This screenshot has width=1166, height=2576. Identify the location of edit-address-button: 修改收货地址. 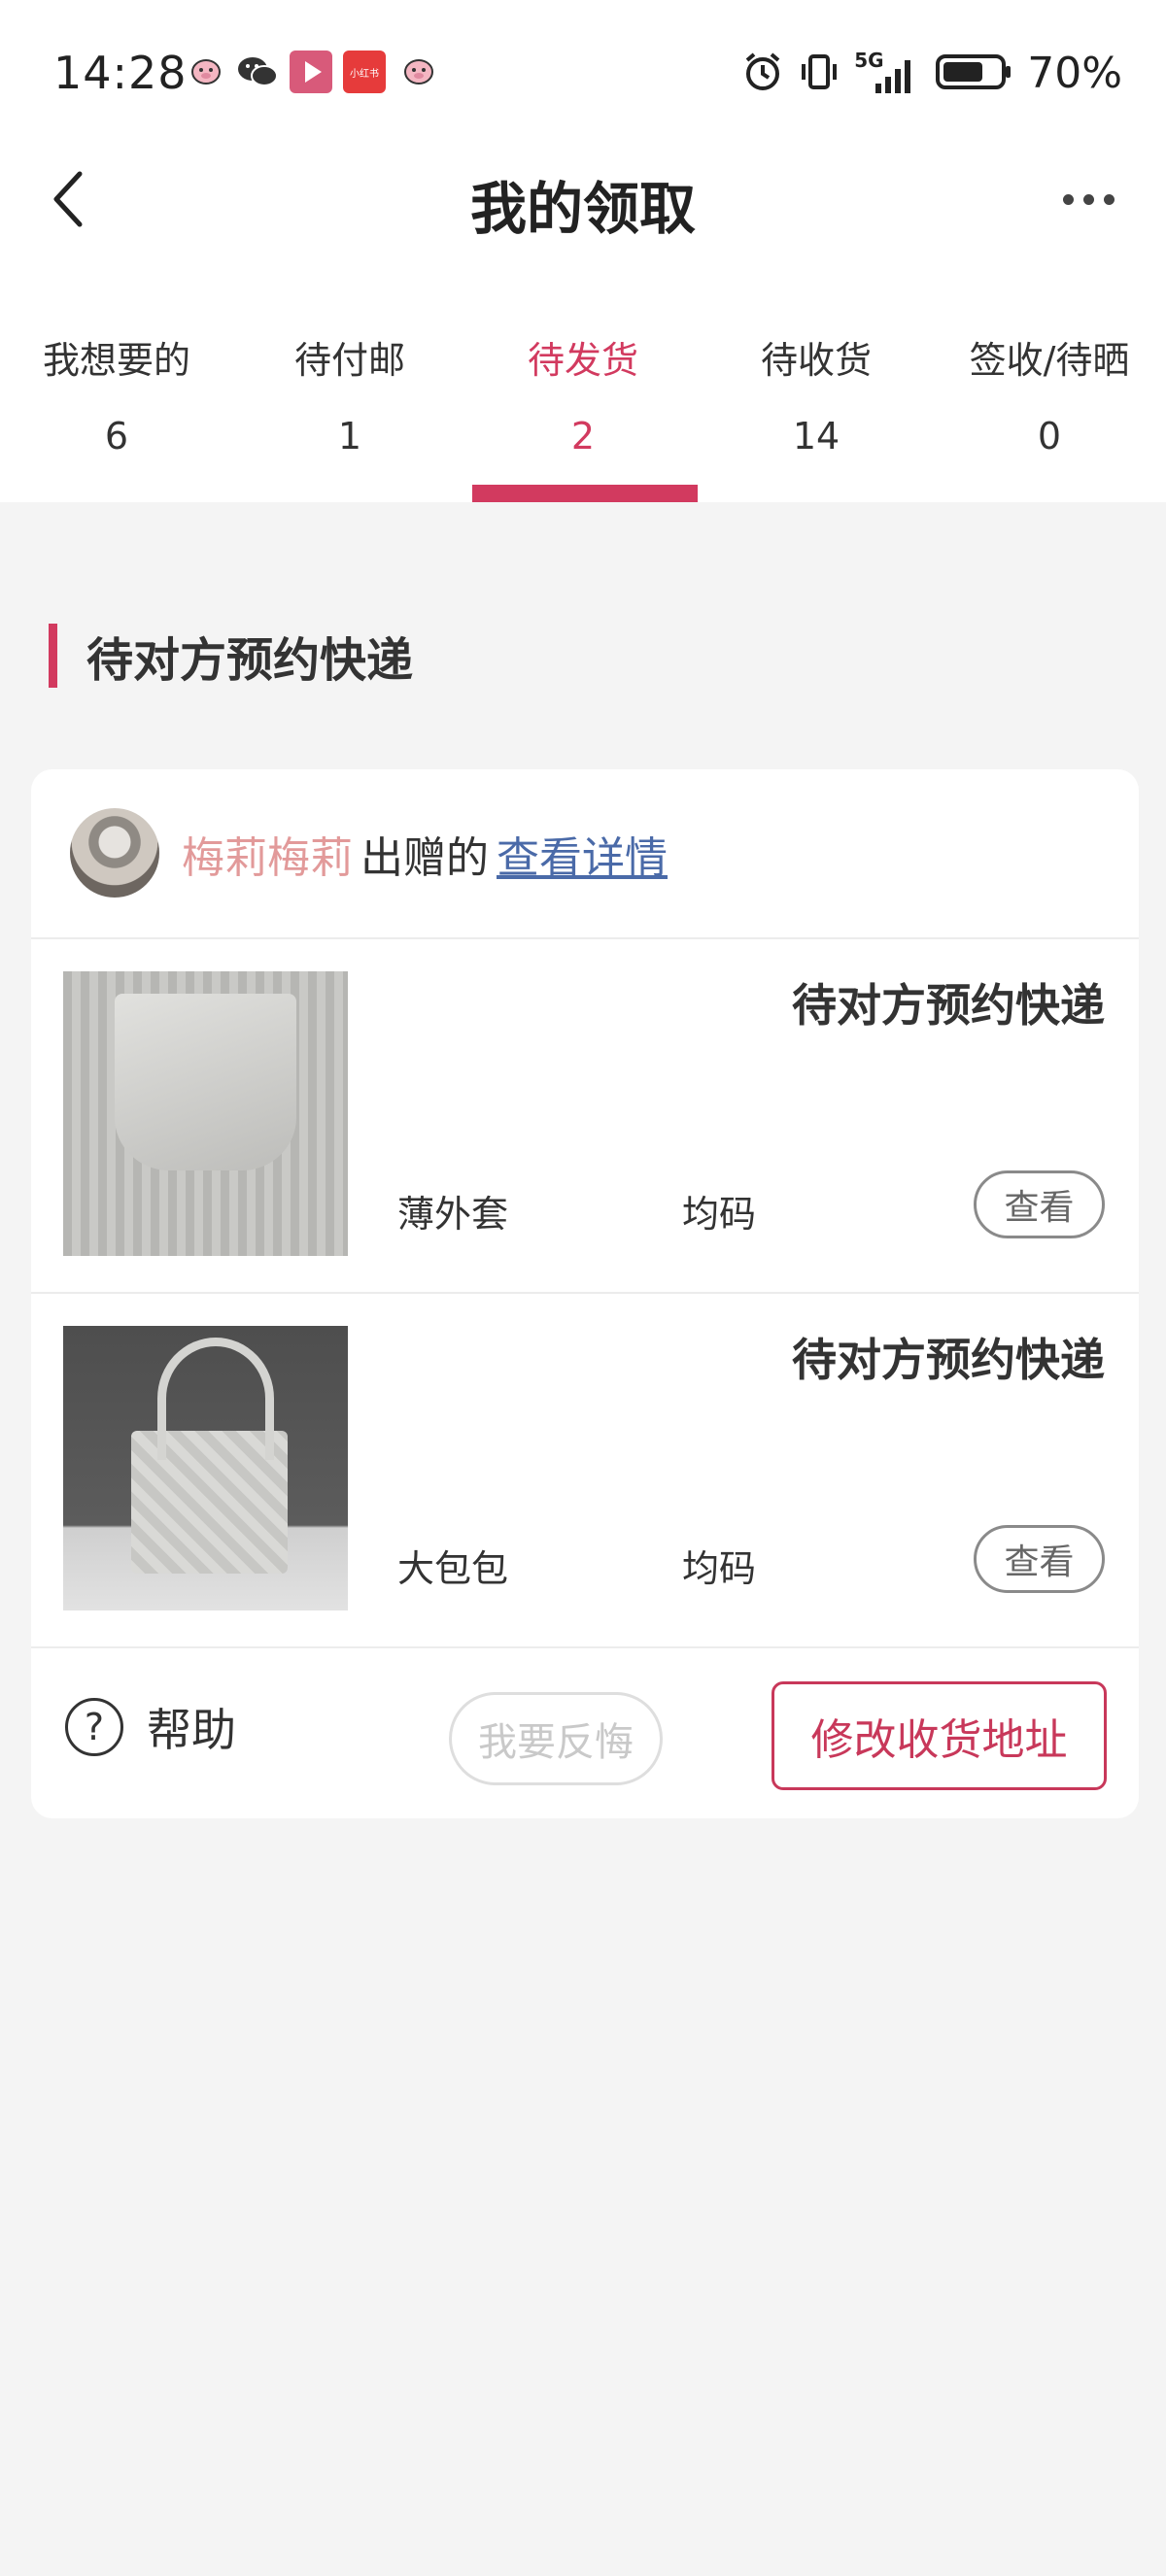
(939, 1735).